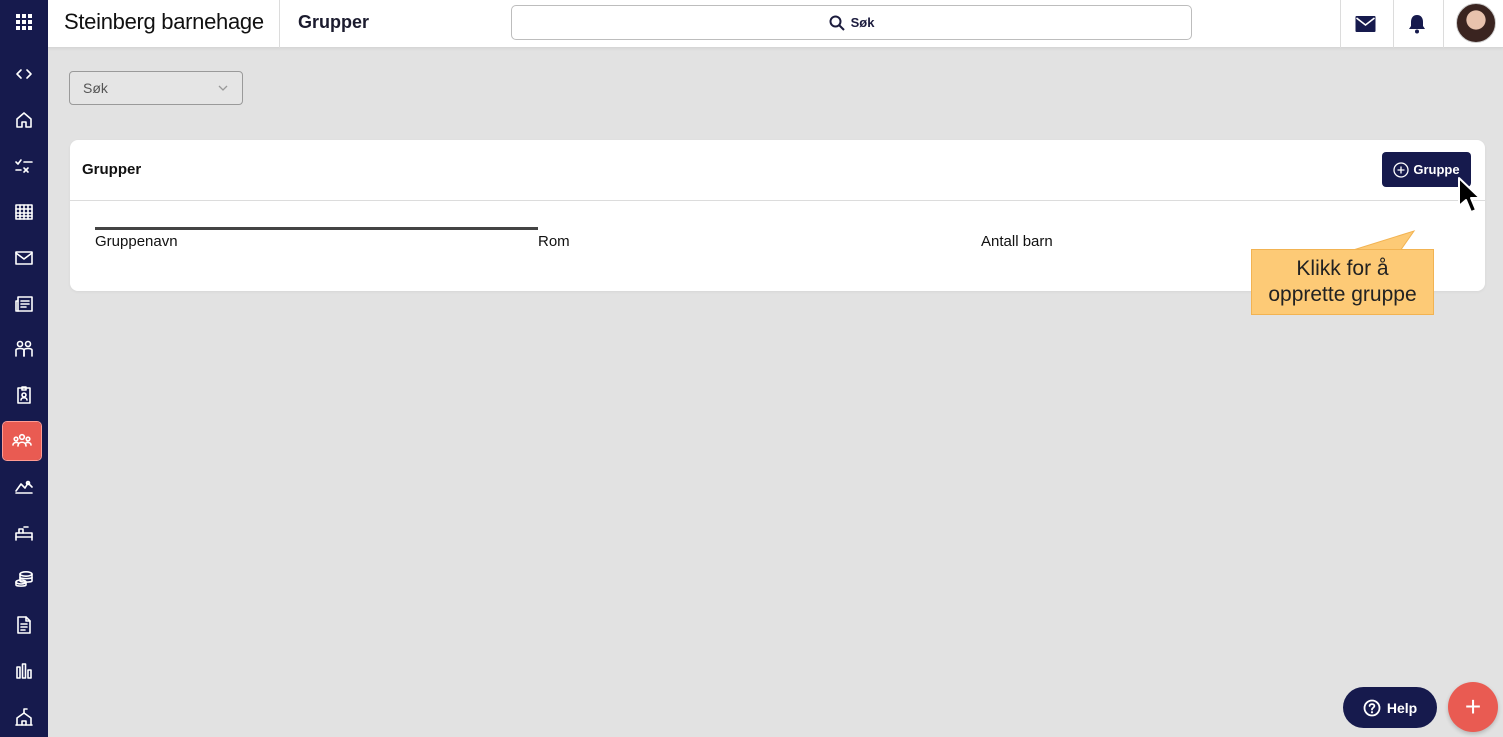  I want to click on top-bar: Steinberg barnehage Grupper Søk, so click(775, 24).